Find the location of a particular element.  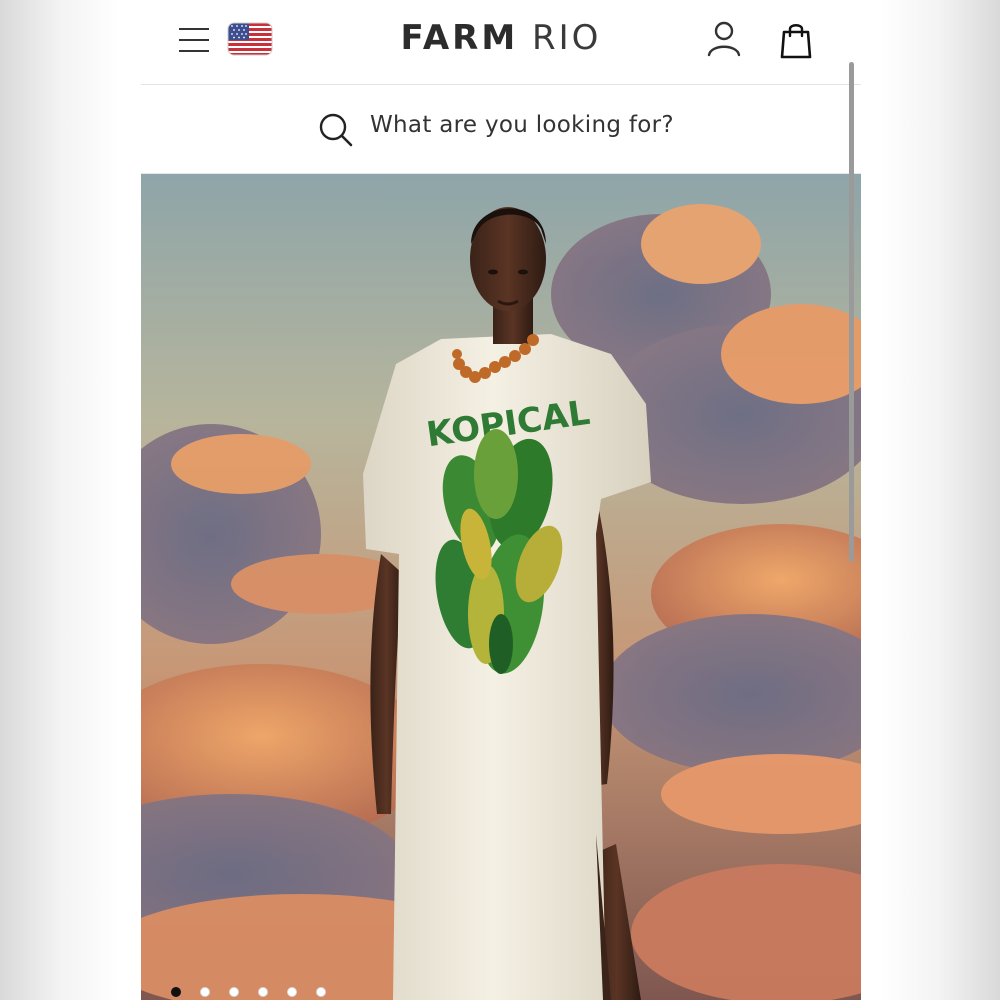

site-header: FARM RIO is located at coordinates (501, 42).